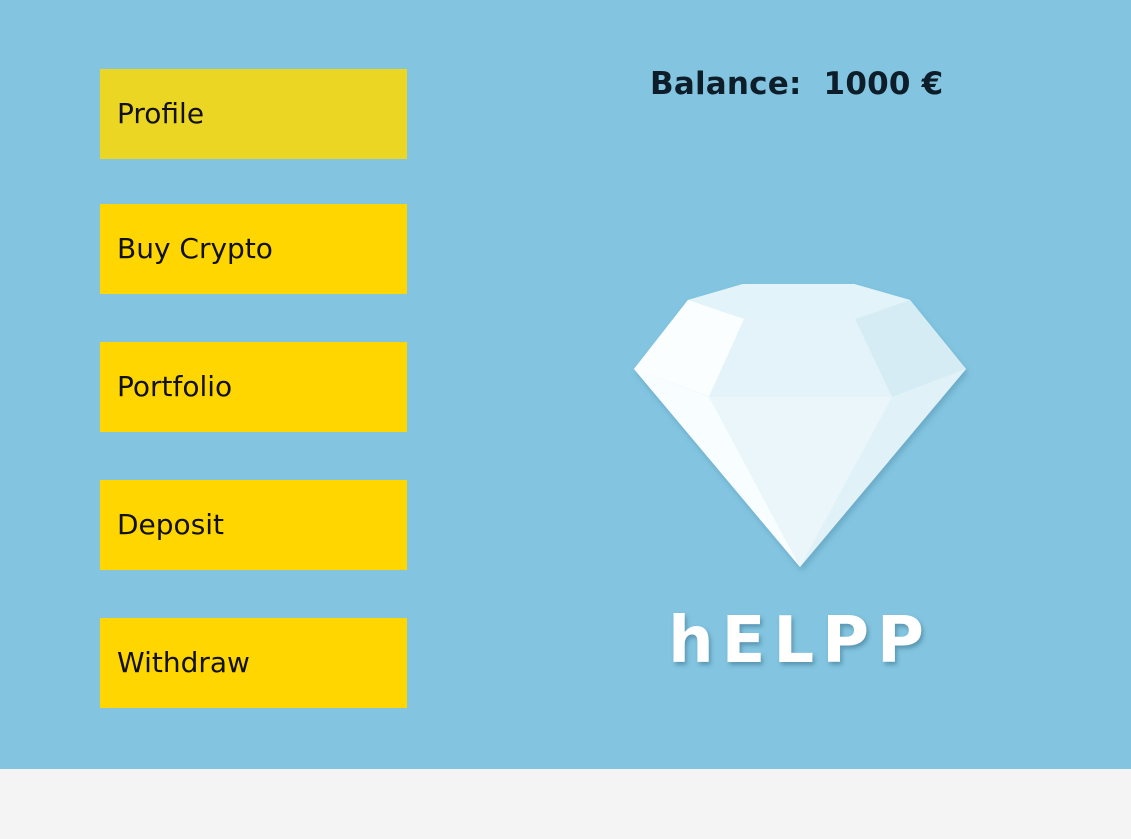  What do you see at coordinates (253, 114) in the screenshot?
I see `profile-button: Profile` at bounding box center [253, 114].